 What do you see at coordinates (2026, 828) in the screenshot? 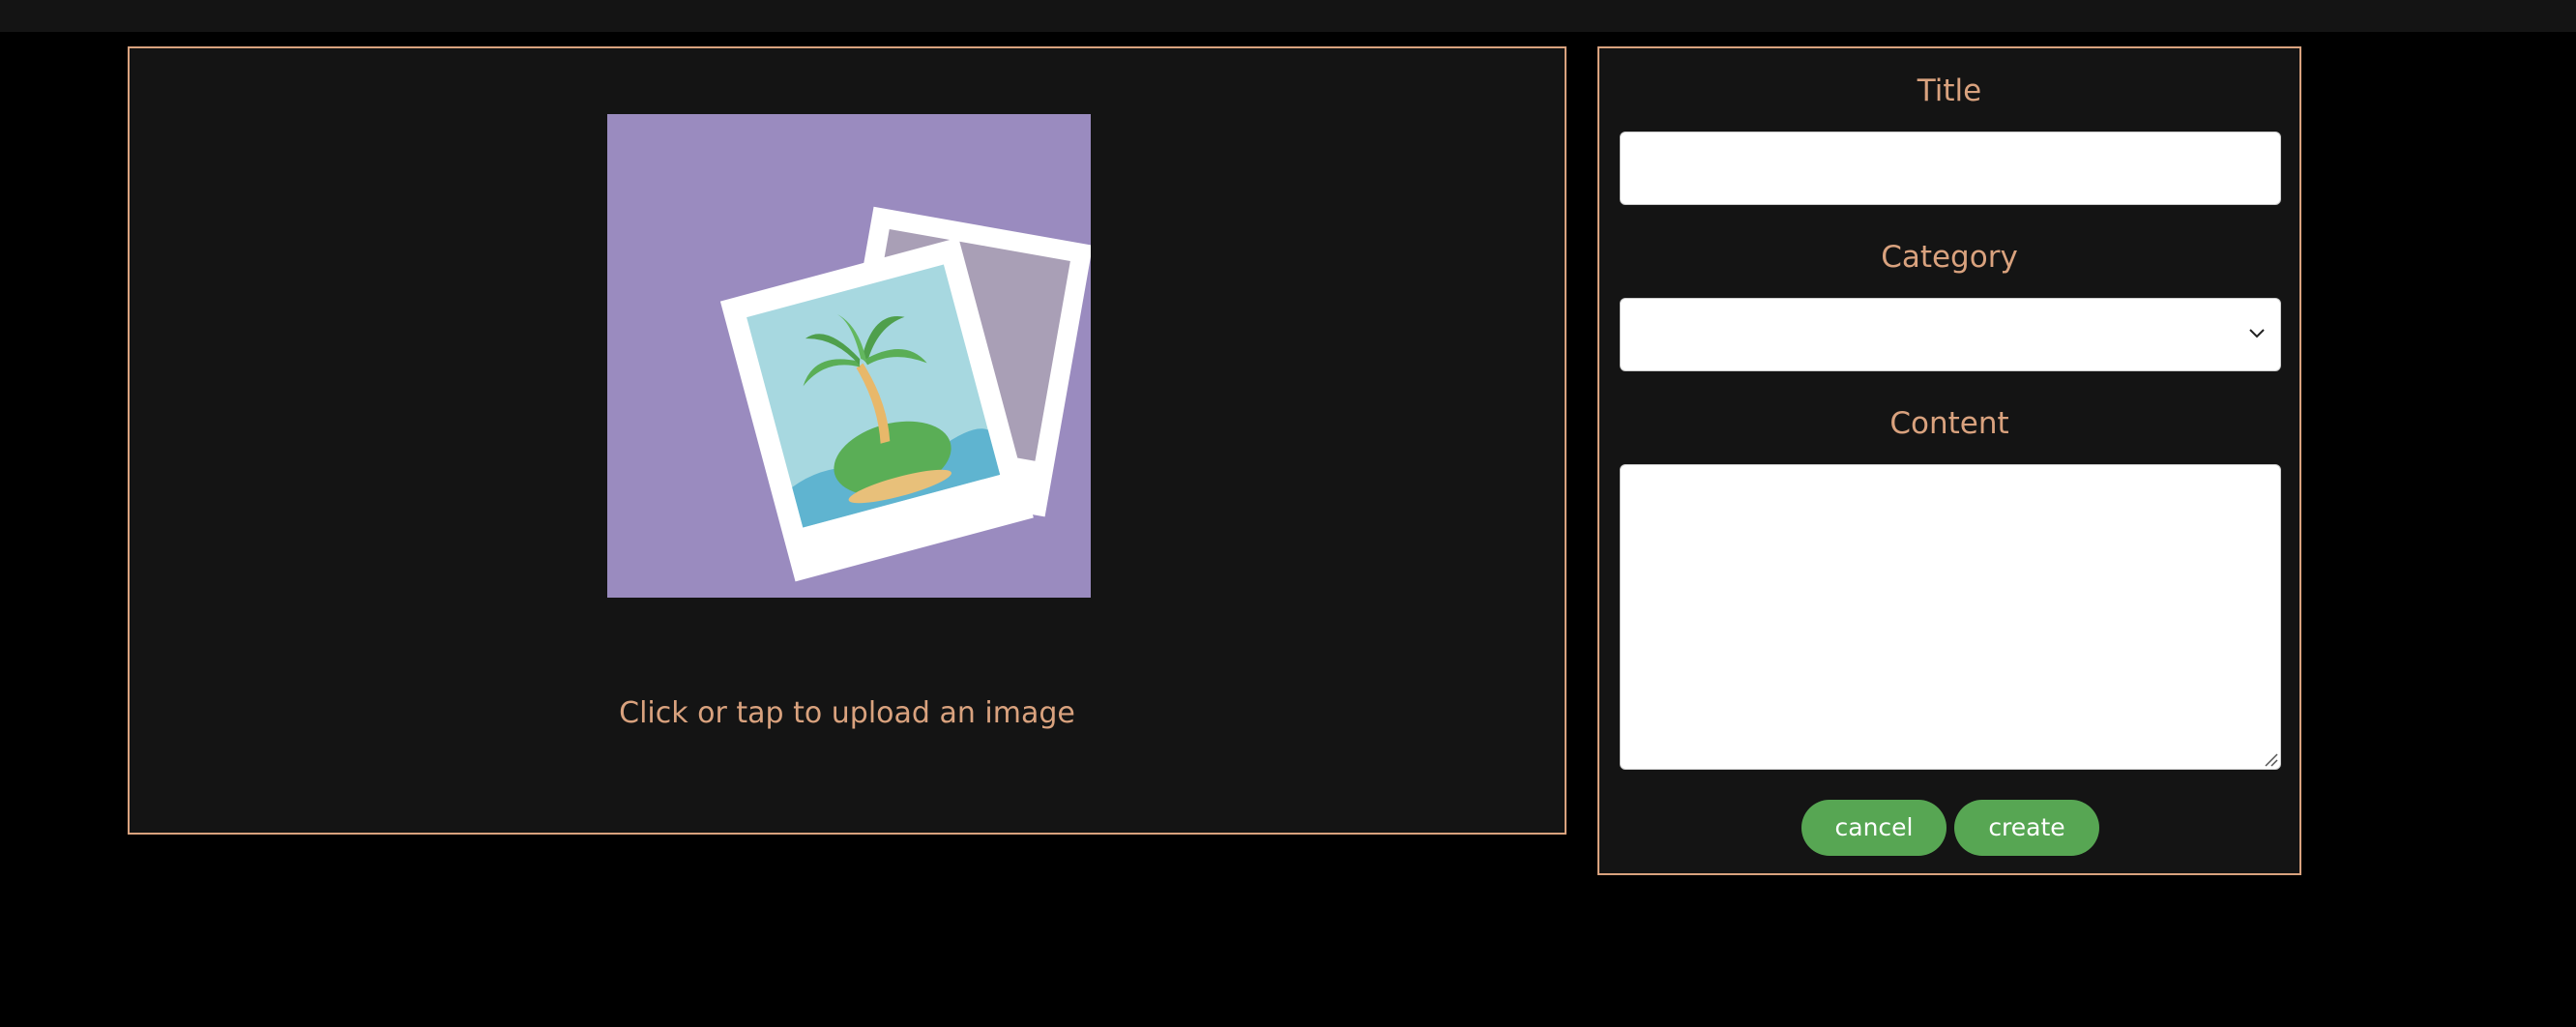
I see `create-button: create` at bounding box center [2026, 828].